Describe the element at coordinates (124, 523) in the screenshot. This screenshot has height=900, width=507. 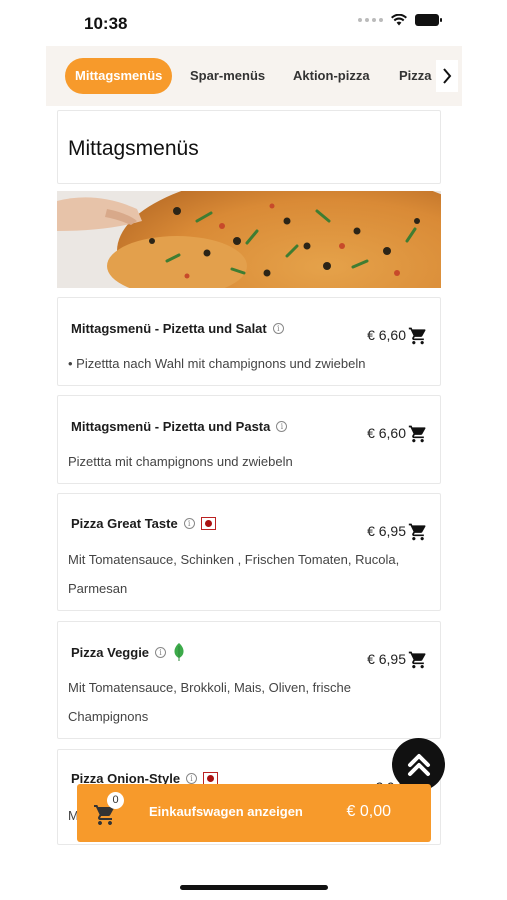
I see `item-name: Pizza Great Taste` at that location.